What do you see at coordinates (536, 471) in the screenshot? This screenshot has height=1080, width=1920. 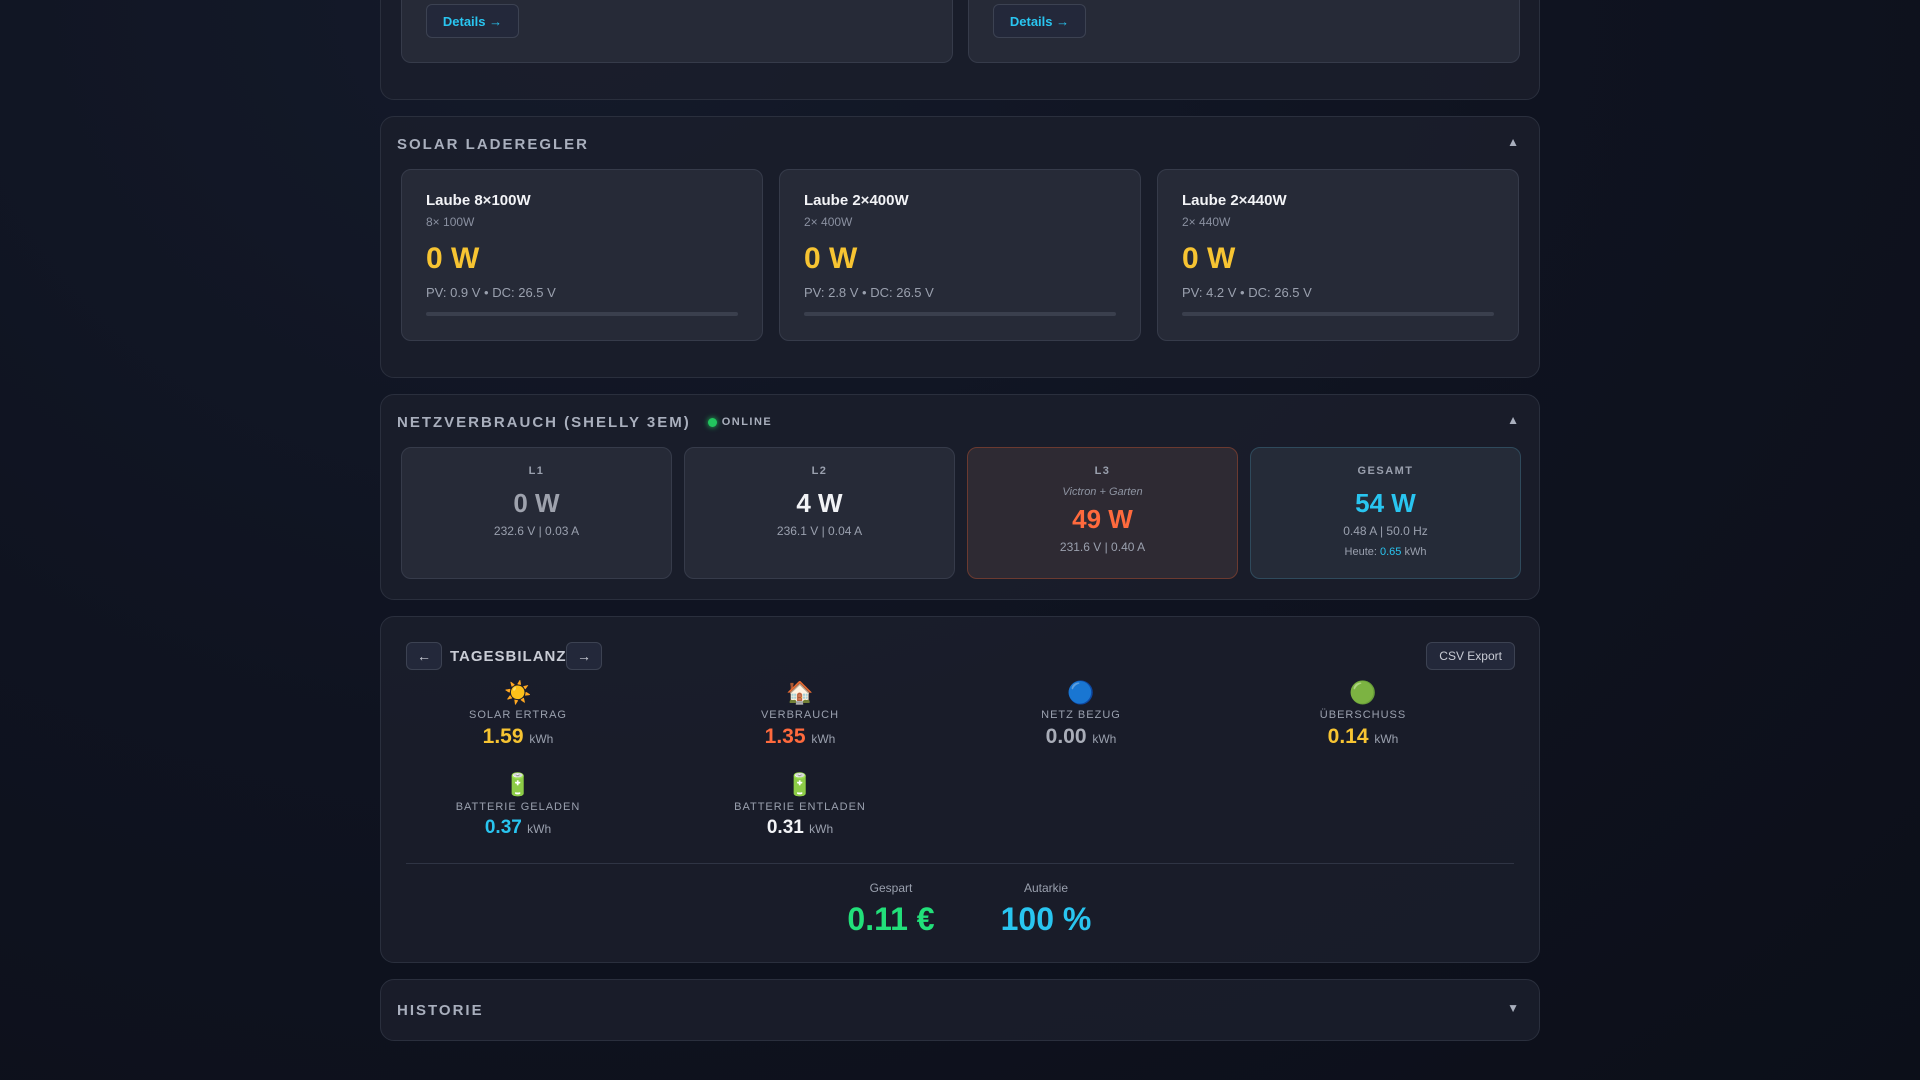 I see `phase-label: L1` at bounding box center [536, 471].